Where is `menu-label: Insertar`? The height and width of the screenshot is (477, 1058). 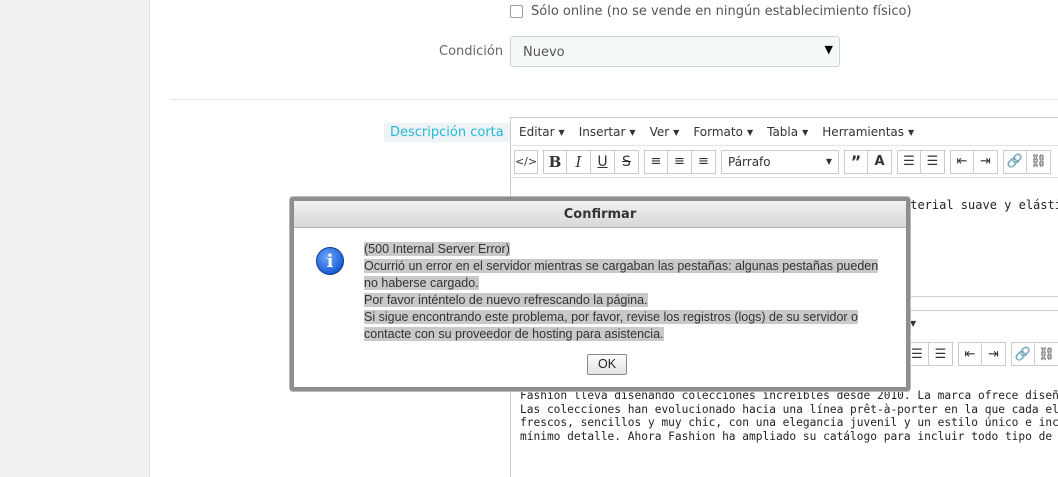 menu-label: Insertar is located at coordinates (602, 131).